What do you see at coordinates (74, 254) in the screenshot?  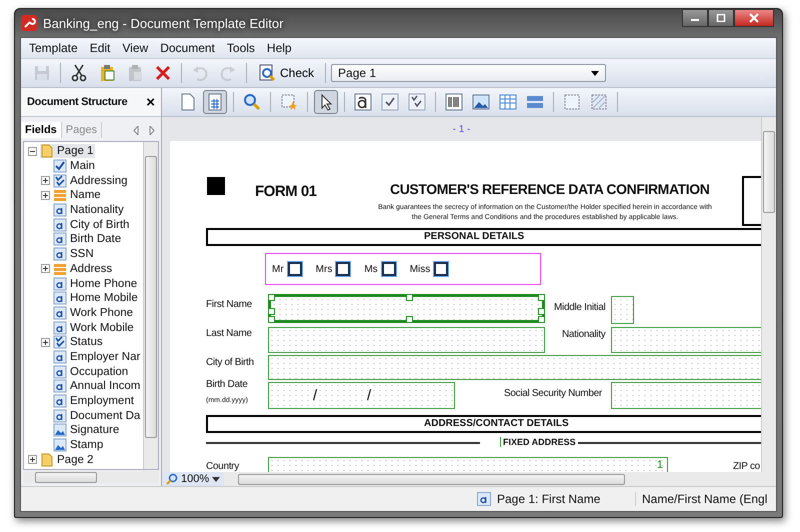 I see `tree-item: SSN` at bounding box center [74, 254].